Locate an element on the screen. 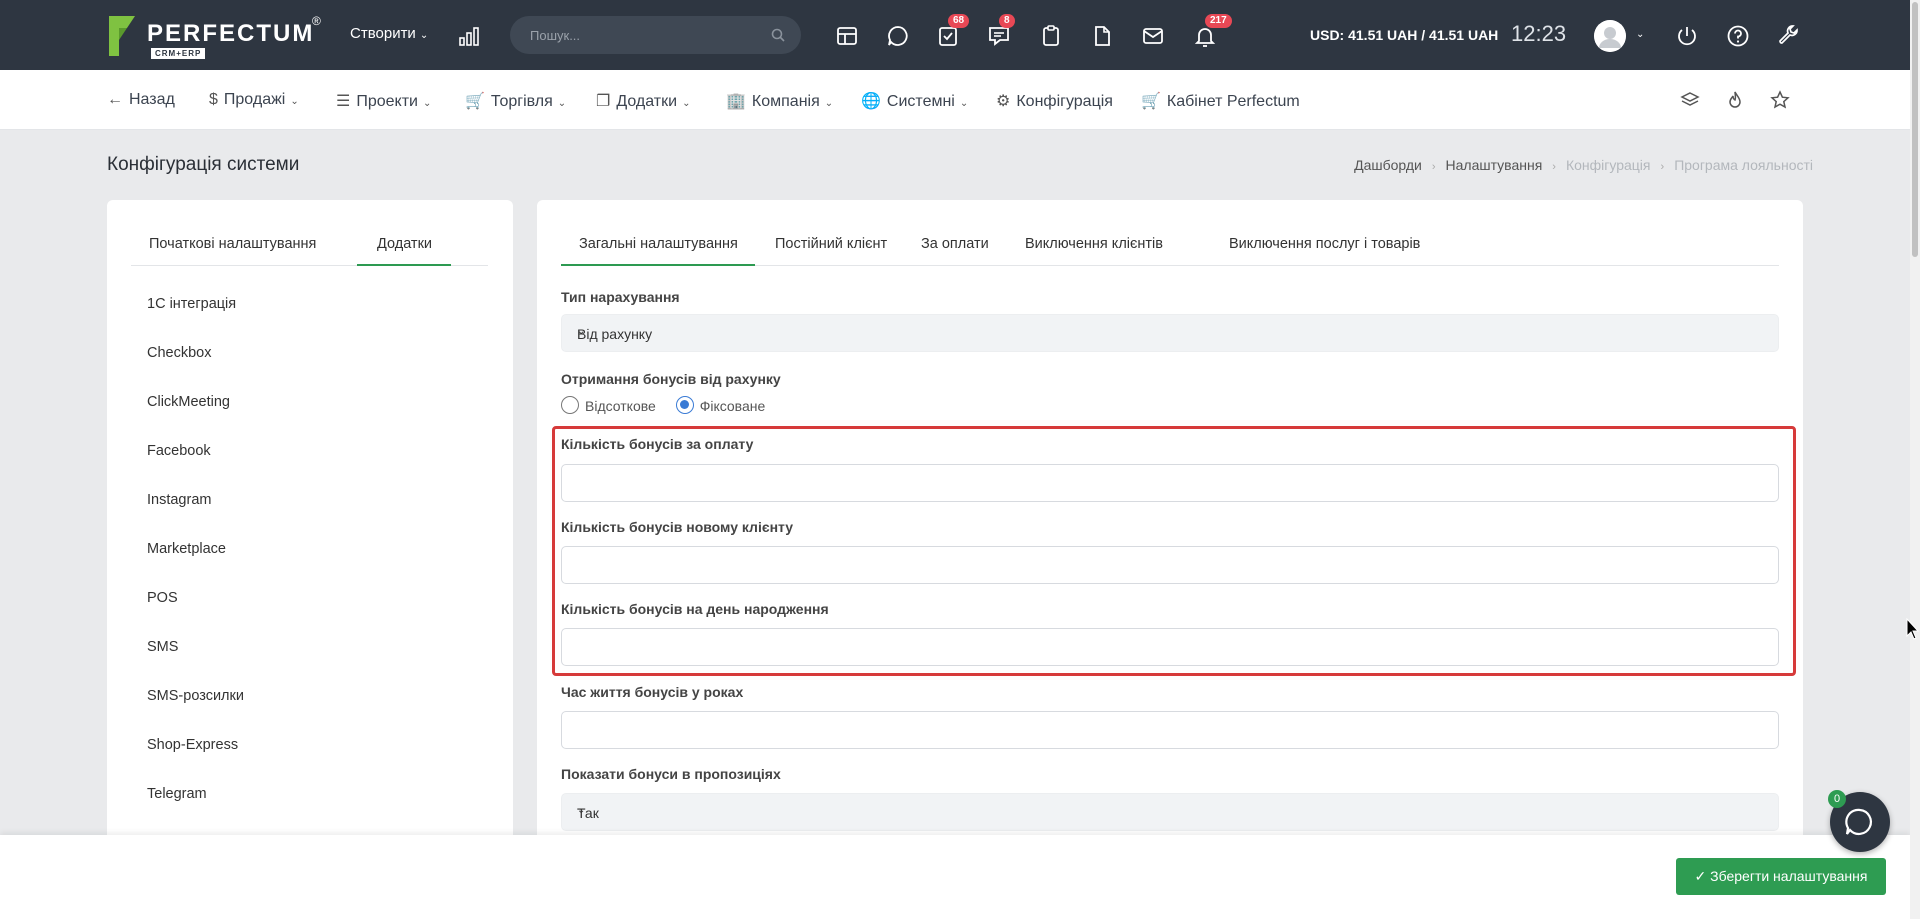  breadcrumb-item: Конфігурація is located at coordinates (1608, 165).